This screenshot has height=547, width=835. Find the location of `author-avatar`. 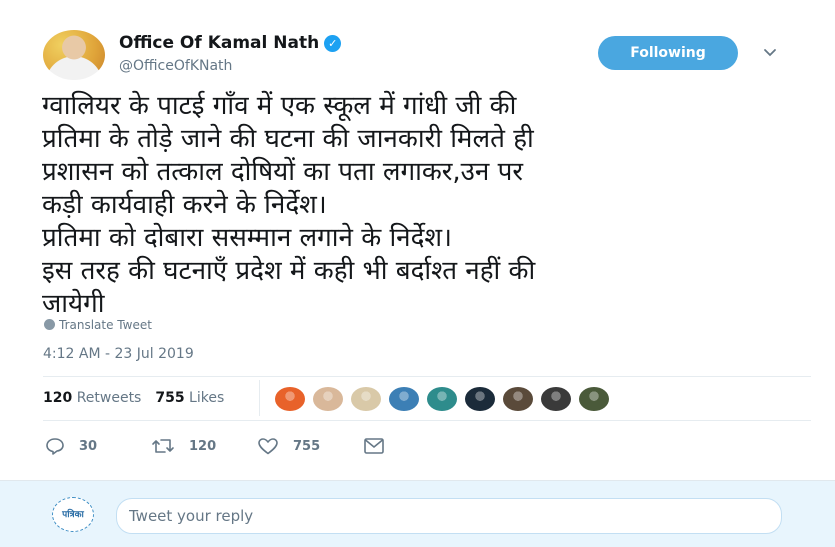

author-avatar is located at coordinates (74, 55).